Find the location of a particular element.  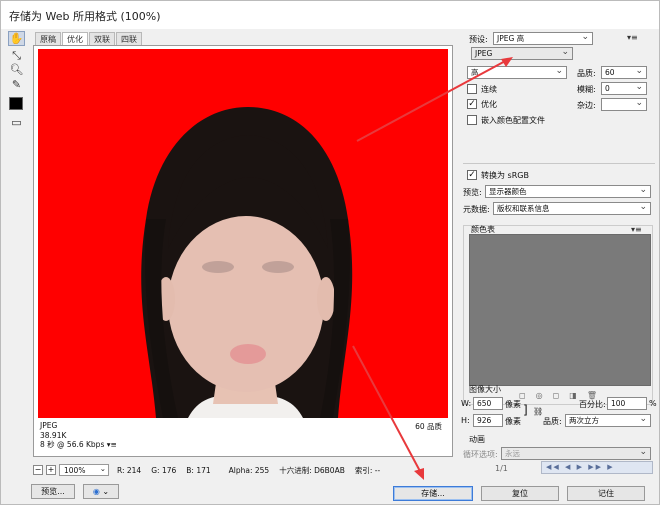

quality-label: 品质: is located at coordinates (586, 73).